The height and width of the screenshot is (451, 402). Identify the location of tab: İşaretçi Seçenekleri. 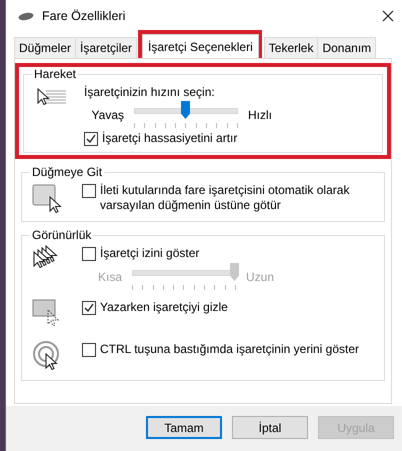
(200, 46).